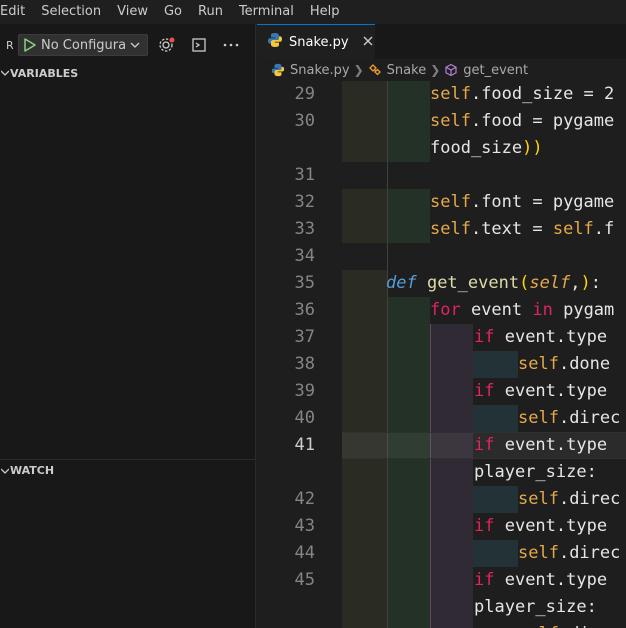  What do you see at coordinates (542, 202) in the screenshot?
I see `code-token: .font = pygame` at bounding box center [542, 202].